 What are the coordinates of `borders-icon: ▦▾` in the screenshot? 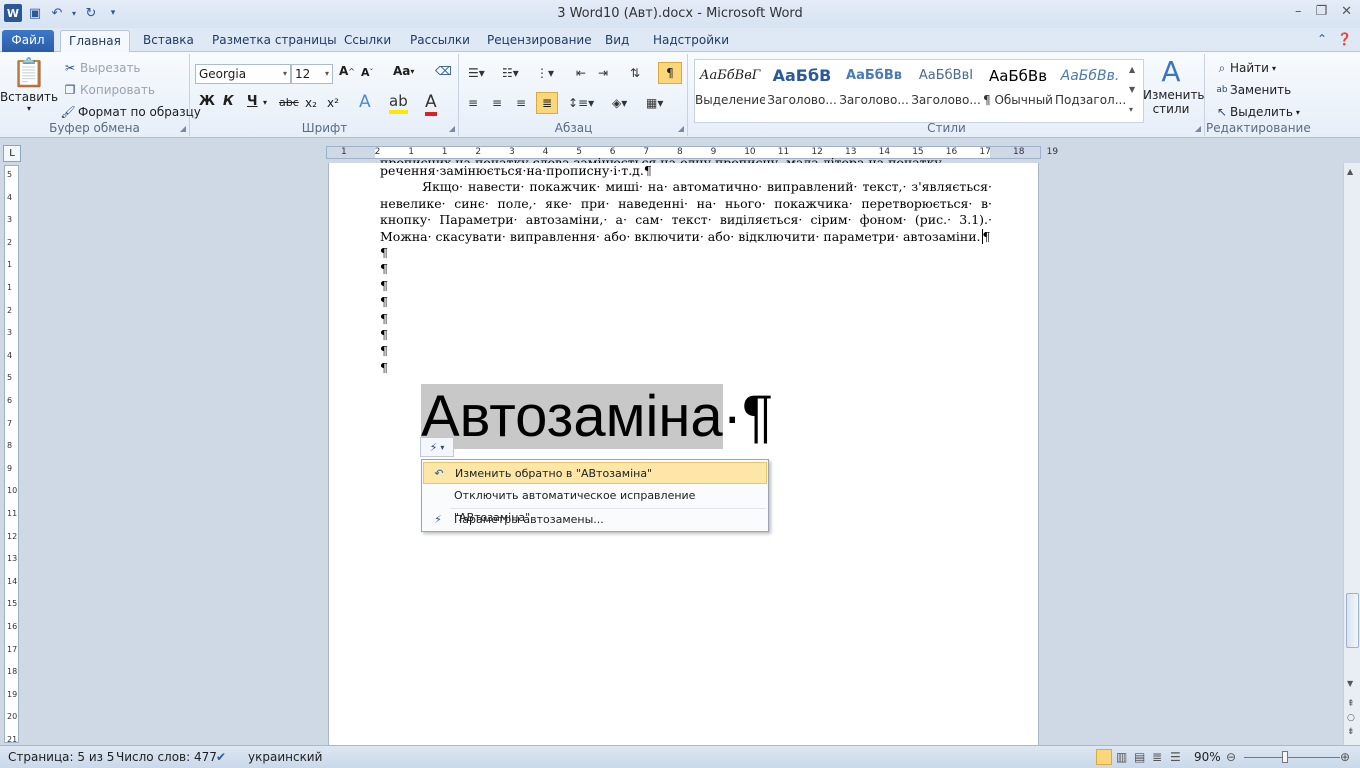 It's located at (654, 103).